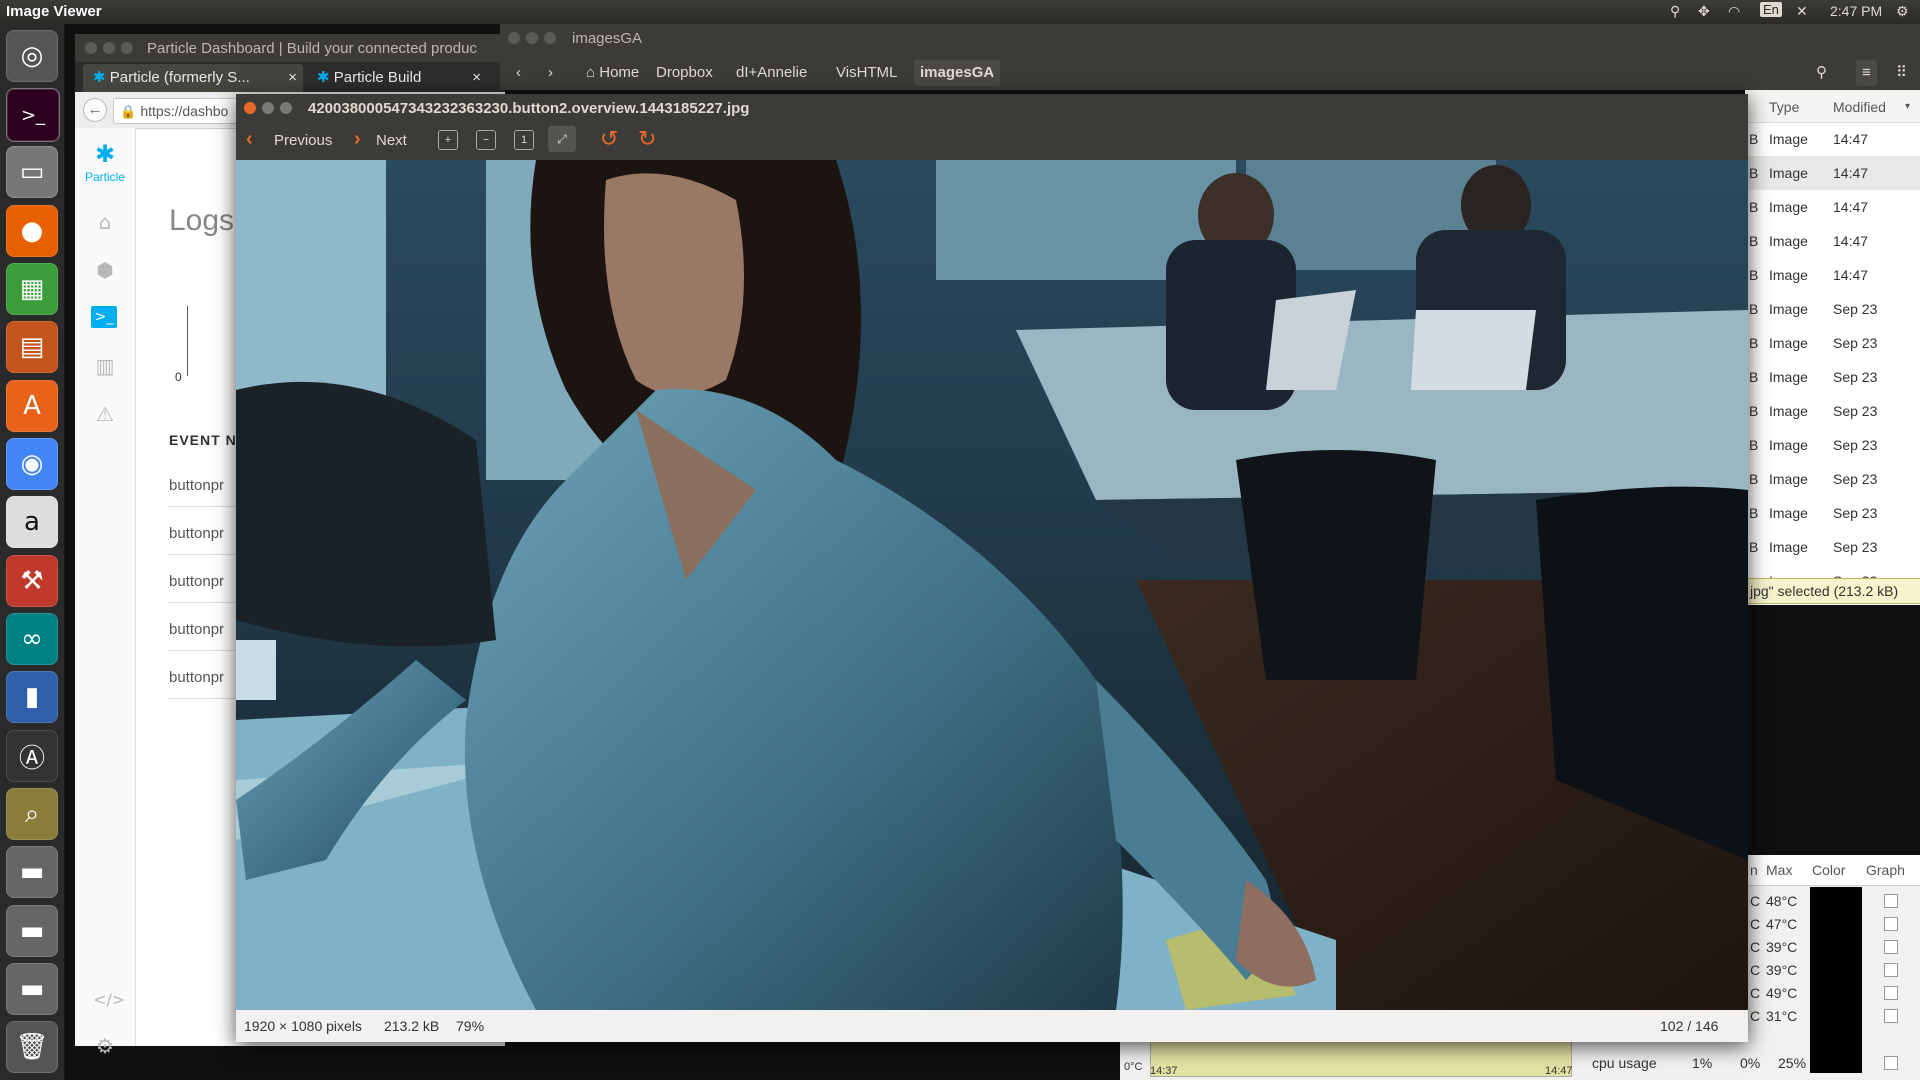 The width and height of the screenshot is (1920, 1080). Describe the element at coordinates (32, 1047) in the screenshot. I see `trash-icon: 🗑` at that location.